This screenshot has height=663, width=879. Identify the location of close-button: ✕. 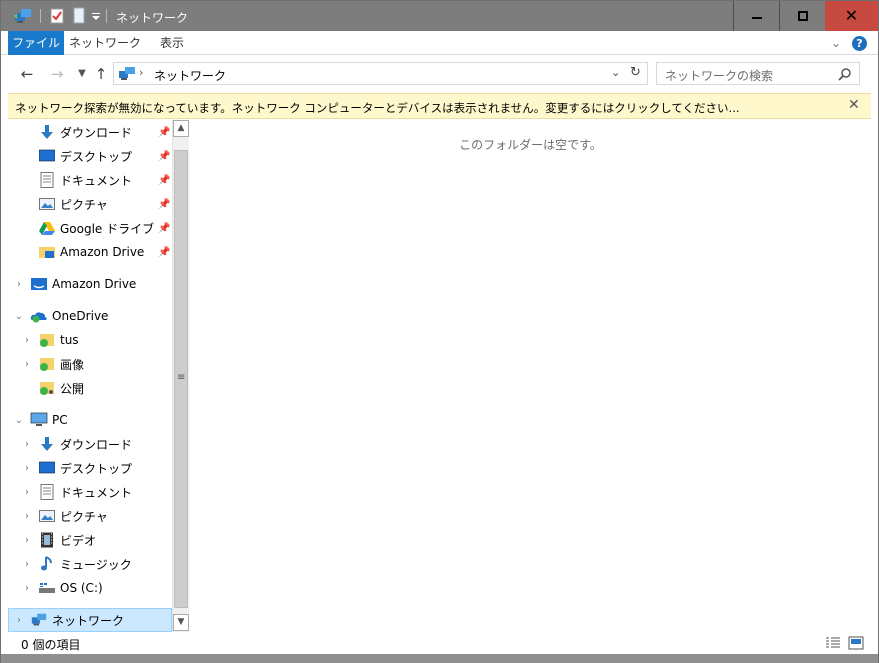
(851, 16).